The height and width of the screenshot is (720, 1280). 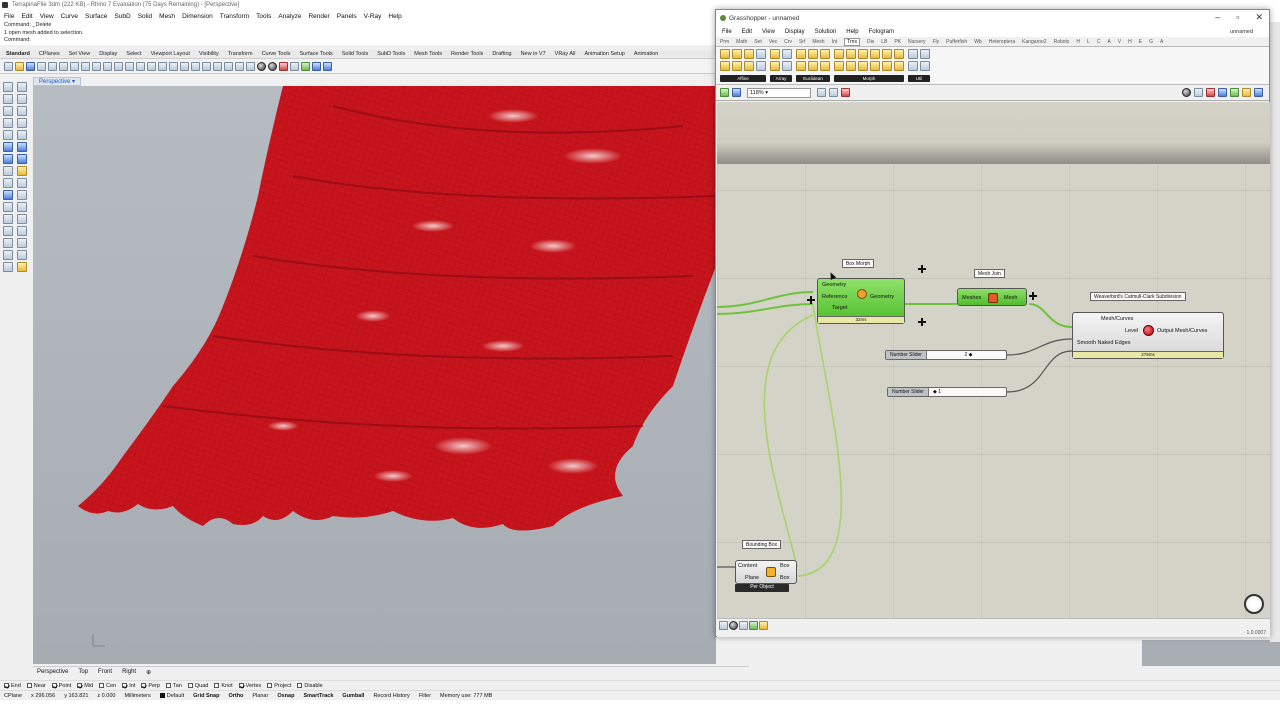 I want to click on analyze-icon, so click(x=22, y=255).